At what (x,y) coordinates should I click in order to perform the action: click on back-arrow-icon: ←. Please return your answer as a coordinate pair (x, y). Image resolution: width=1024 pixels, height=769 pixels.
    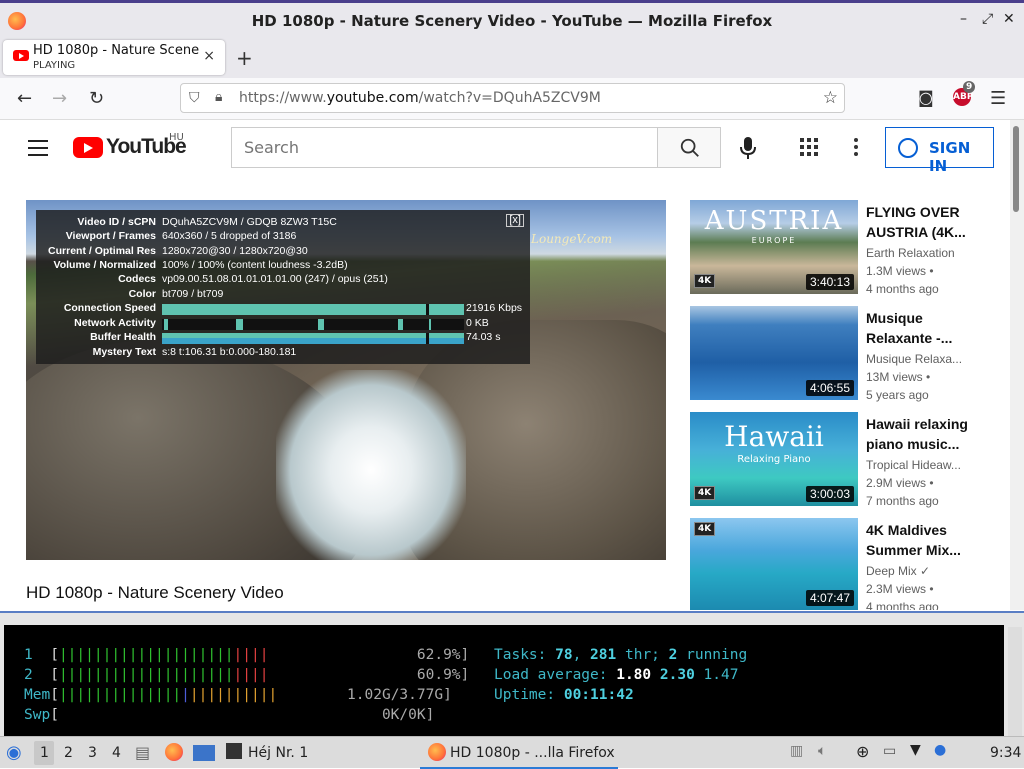
    Looking at the image, I should click on (24, 98).